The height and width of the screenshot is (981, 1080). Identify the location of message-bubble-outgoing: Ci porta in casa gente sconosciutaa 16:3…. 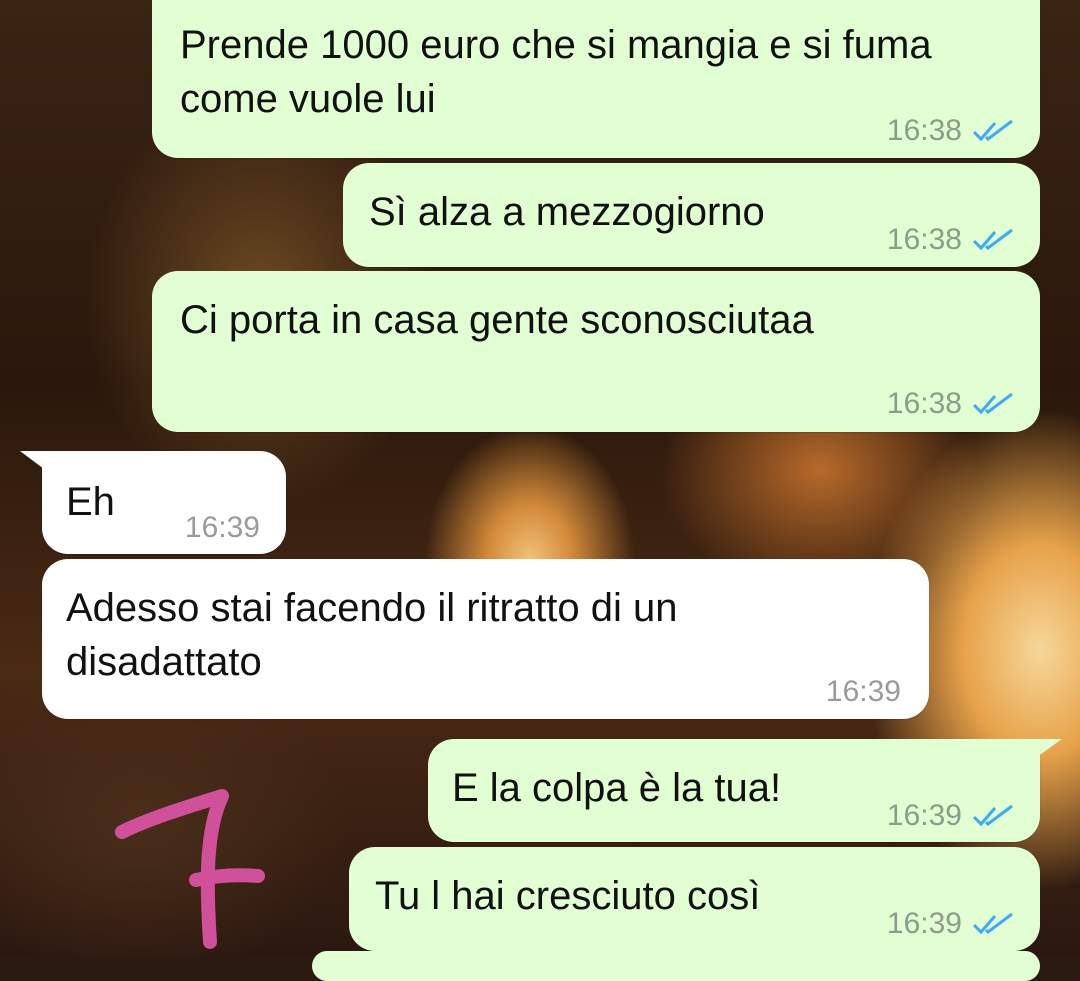
(596, 351).